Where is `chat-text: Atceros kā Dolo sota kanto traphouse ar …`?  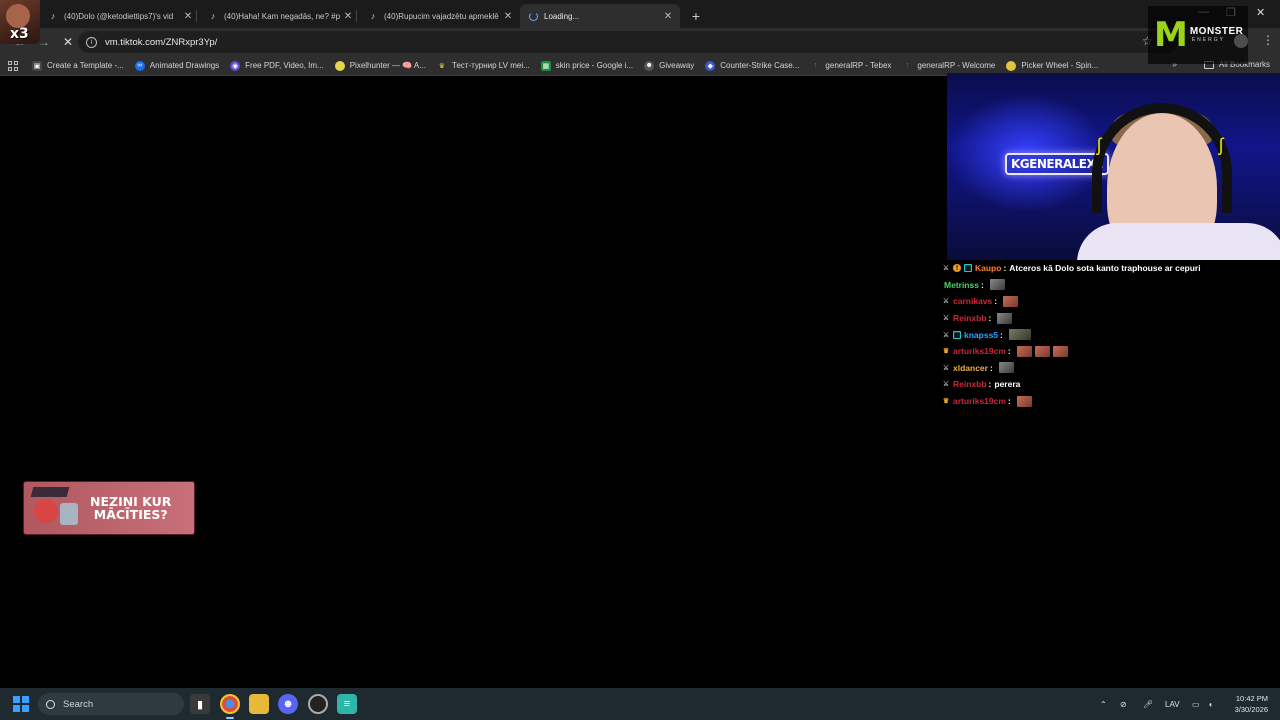 chat-text: Atceros kā Dolo sota kanto traphouse ar … is located at coordinates (1105, 268).